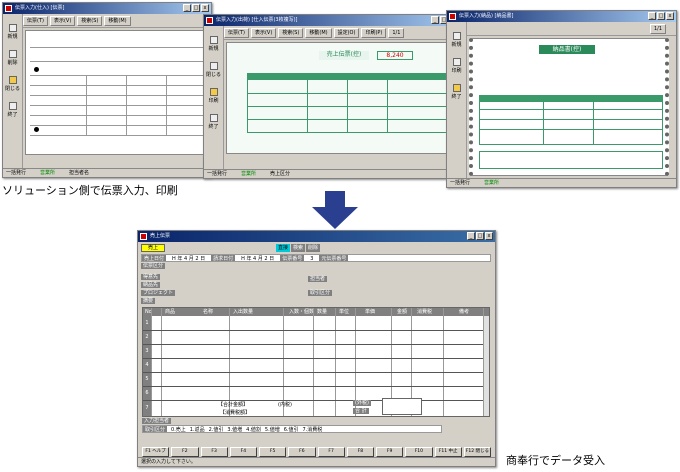 The width and height of the screenshot is (680, 472). I want to click on billing-date-field: H 年 4 月 2 日, so click(257, 258).